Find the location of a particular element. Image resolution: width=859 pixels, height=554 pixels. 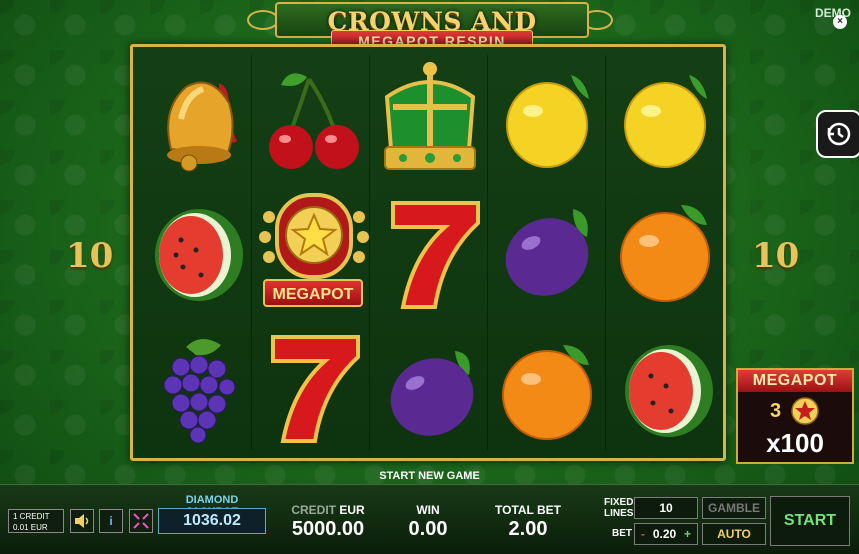

credit-denomination-line2: 0.01 EUR is located at coordinates (30, 527).